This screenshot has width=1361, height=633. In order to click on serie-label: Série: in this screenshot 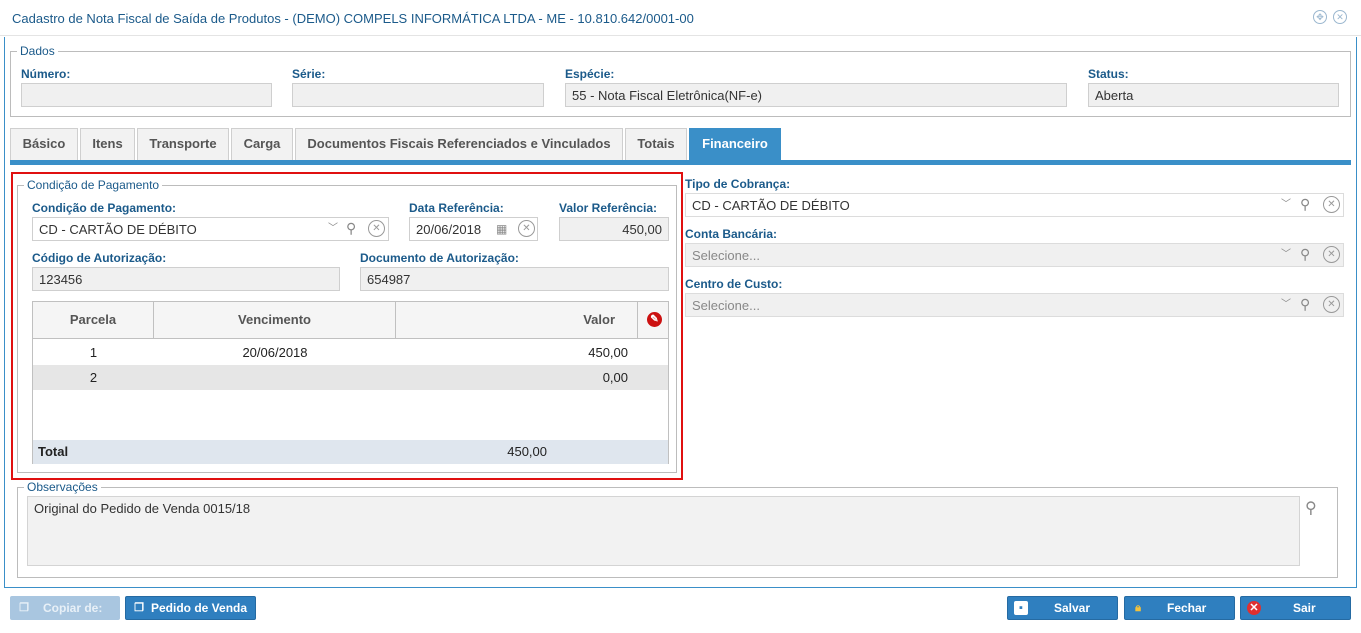, I will do `click(309, 74)`.